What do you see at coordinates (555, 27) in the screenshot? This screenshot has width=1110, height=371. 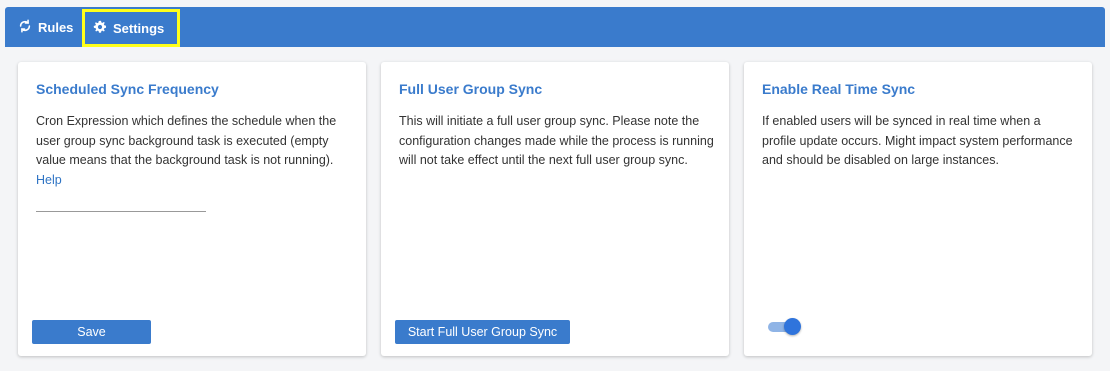 I see `top-nav-bar: Rules Settings` at bounding box center [555, 27].